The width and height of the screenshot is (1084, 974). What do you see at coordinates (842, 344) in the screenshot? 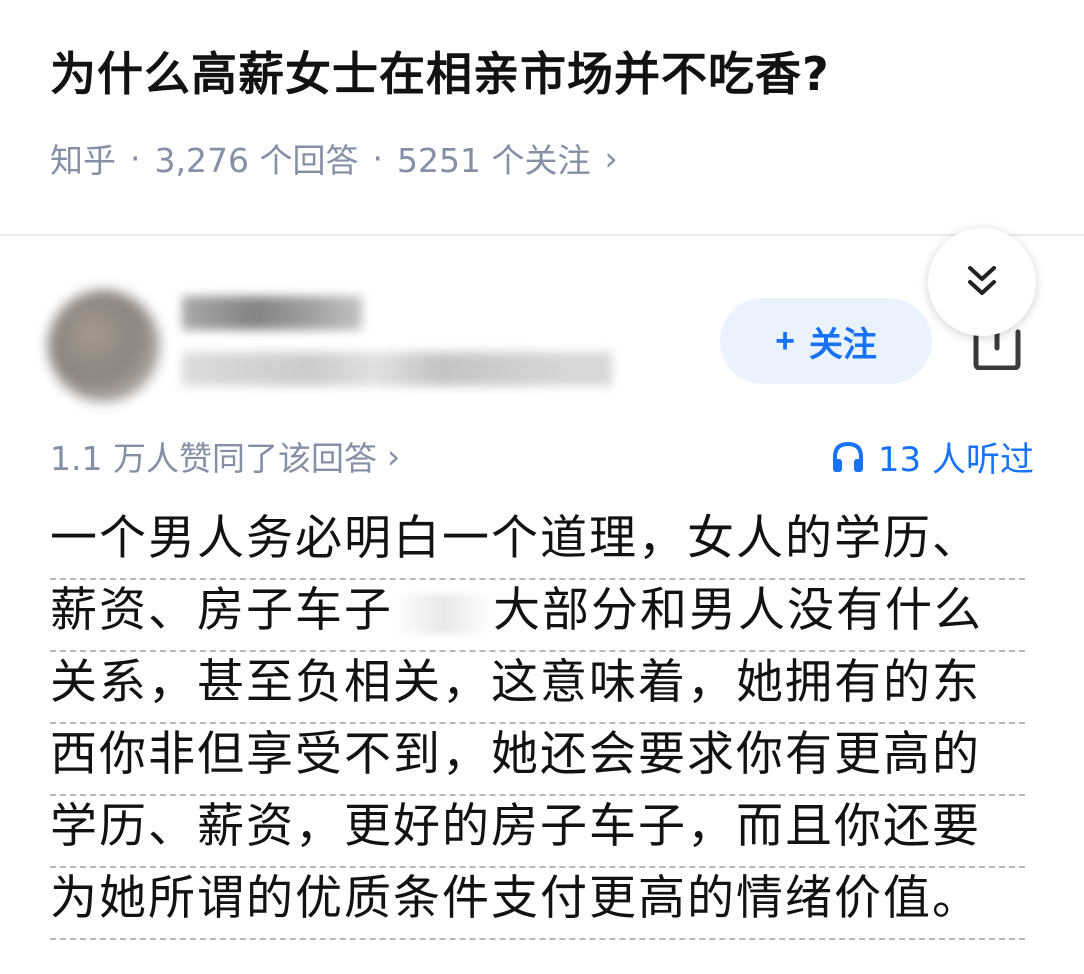
I see `follow-label: 关注` at bounding box center [842, 344].